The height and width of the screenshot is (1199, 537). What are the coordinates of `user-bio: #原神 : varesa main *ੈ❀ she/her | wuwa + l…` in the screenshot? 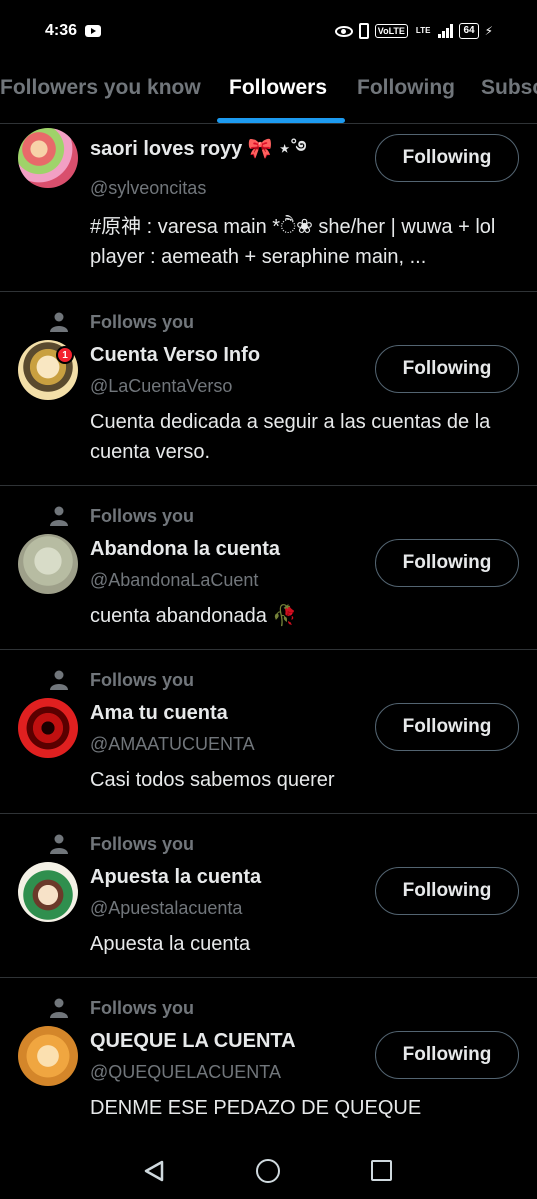 It's located at (293, 242).